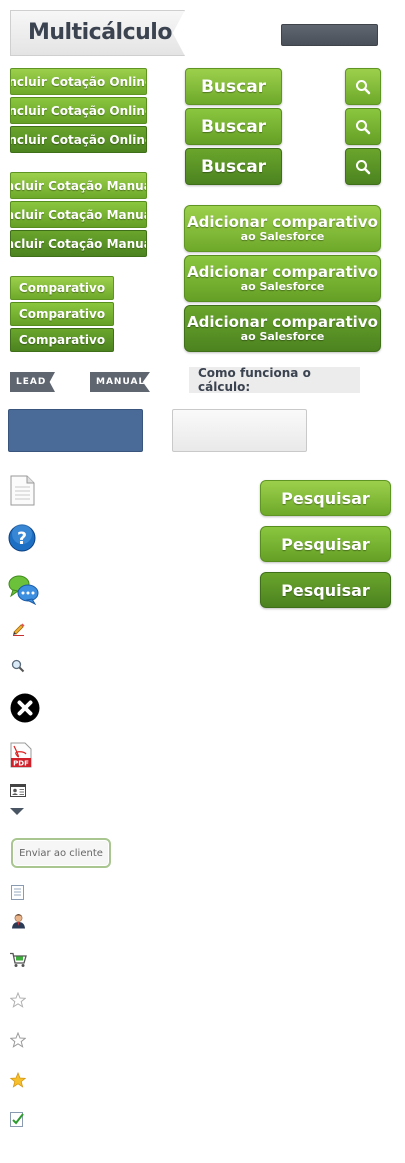  I want to click on pesquisar-button-hover: Pesquisar, so click(325, 544).